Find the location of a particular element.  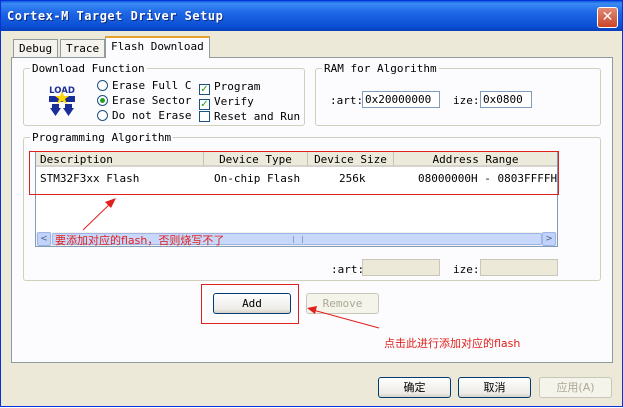

chevron-right-icon: > is located at coordinates (549, 239).